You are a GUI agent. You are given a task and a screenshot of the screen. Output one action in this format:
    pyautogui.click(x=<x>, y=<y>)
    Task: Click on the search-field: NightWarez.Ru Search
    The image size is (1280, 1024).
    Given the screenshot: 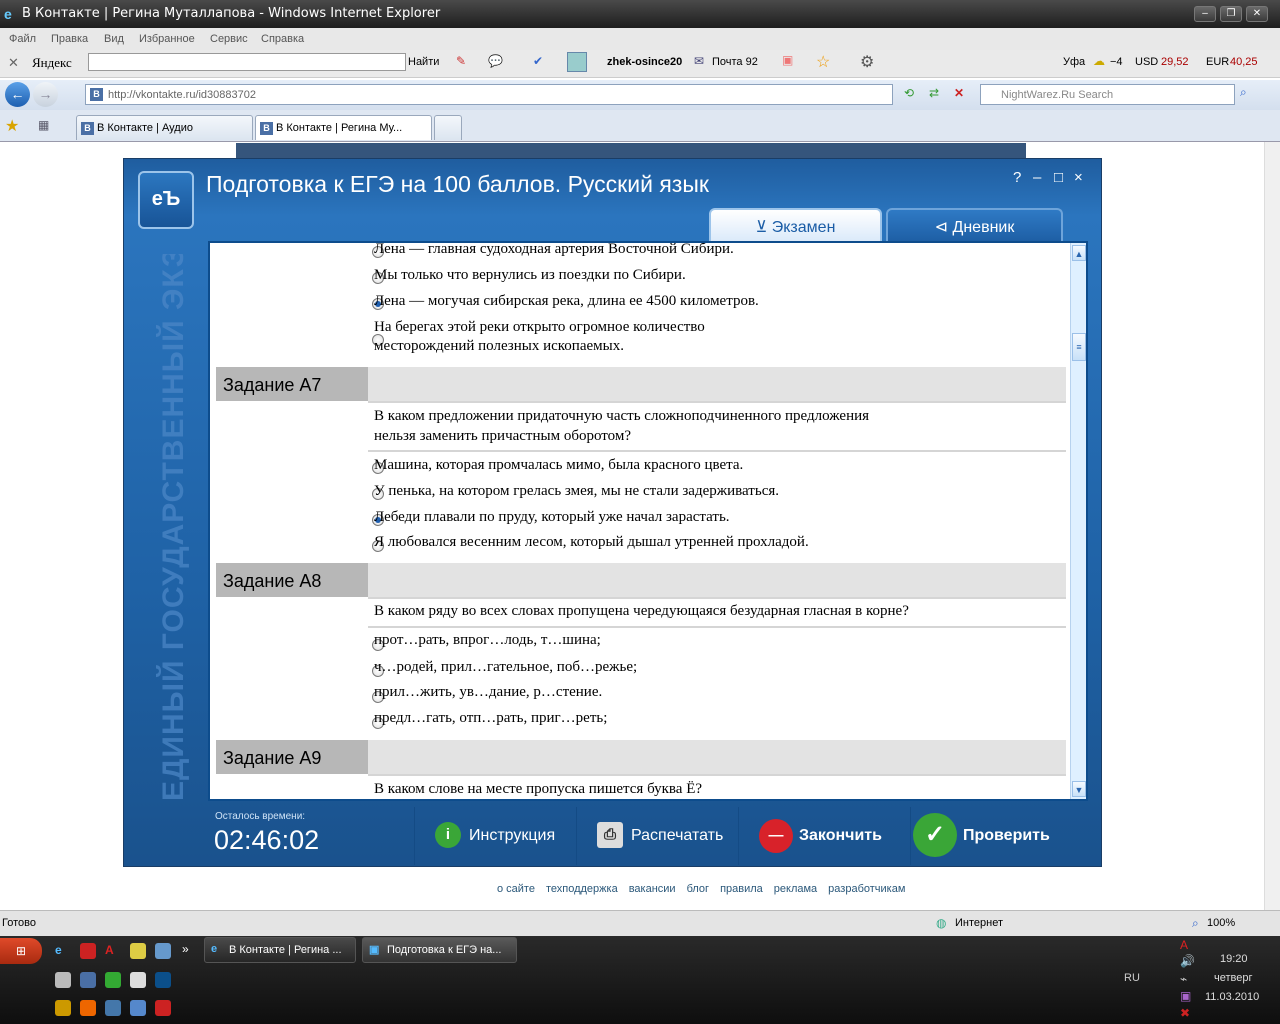 What is the action you would take?
    pyautogui.click(x=1107, y=94)
    